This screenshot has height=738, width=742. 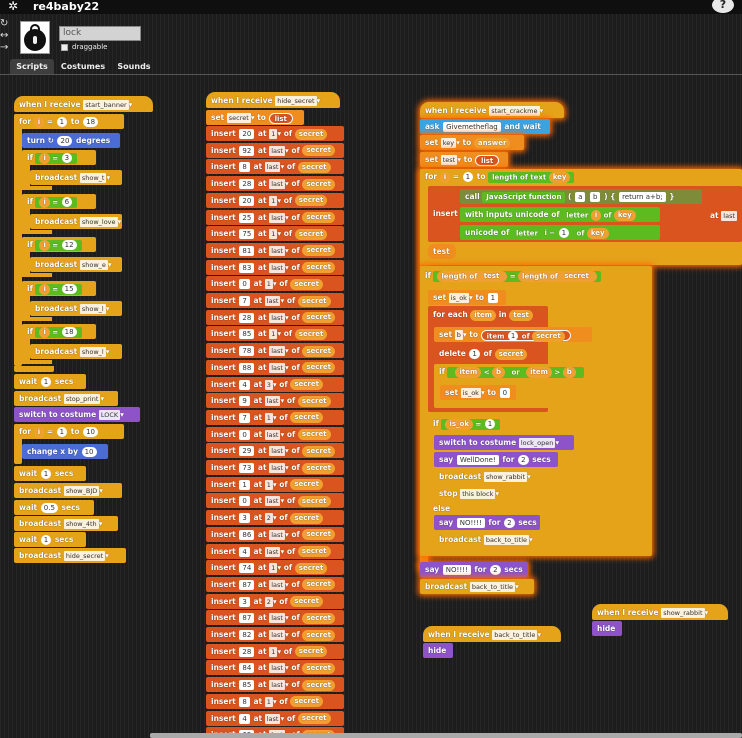 What do you see at coordinates (490, 539) in the screenshot?
I see `broadcast-back-to-title: broadcast back_to_title ▾` at bounding box center [490, 539].